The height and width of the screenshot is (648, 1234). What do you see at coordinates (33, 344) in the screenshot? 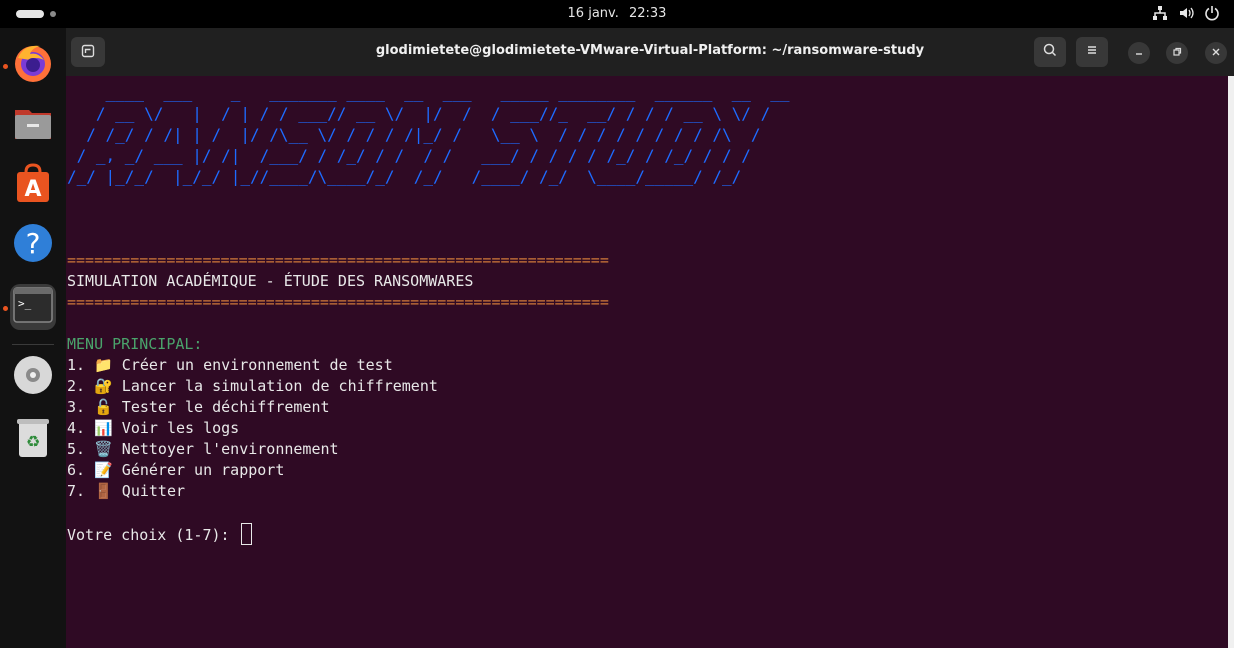
I see `dock-separator` at bounding box center [33, 344].